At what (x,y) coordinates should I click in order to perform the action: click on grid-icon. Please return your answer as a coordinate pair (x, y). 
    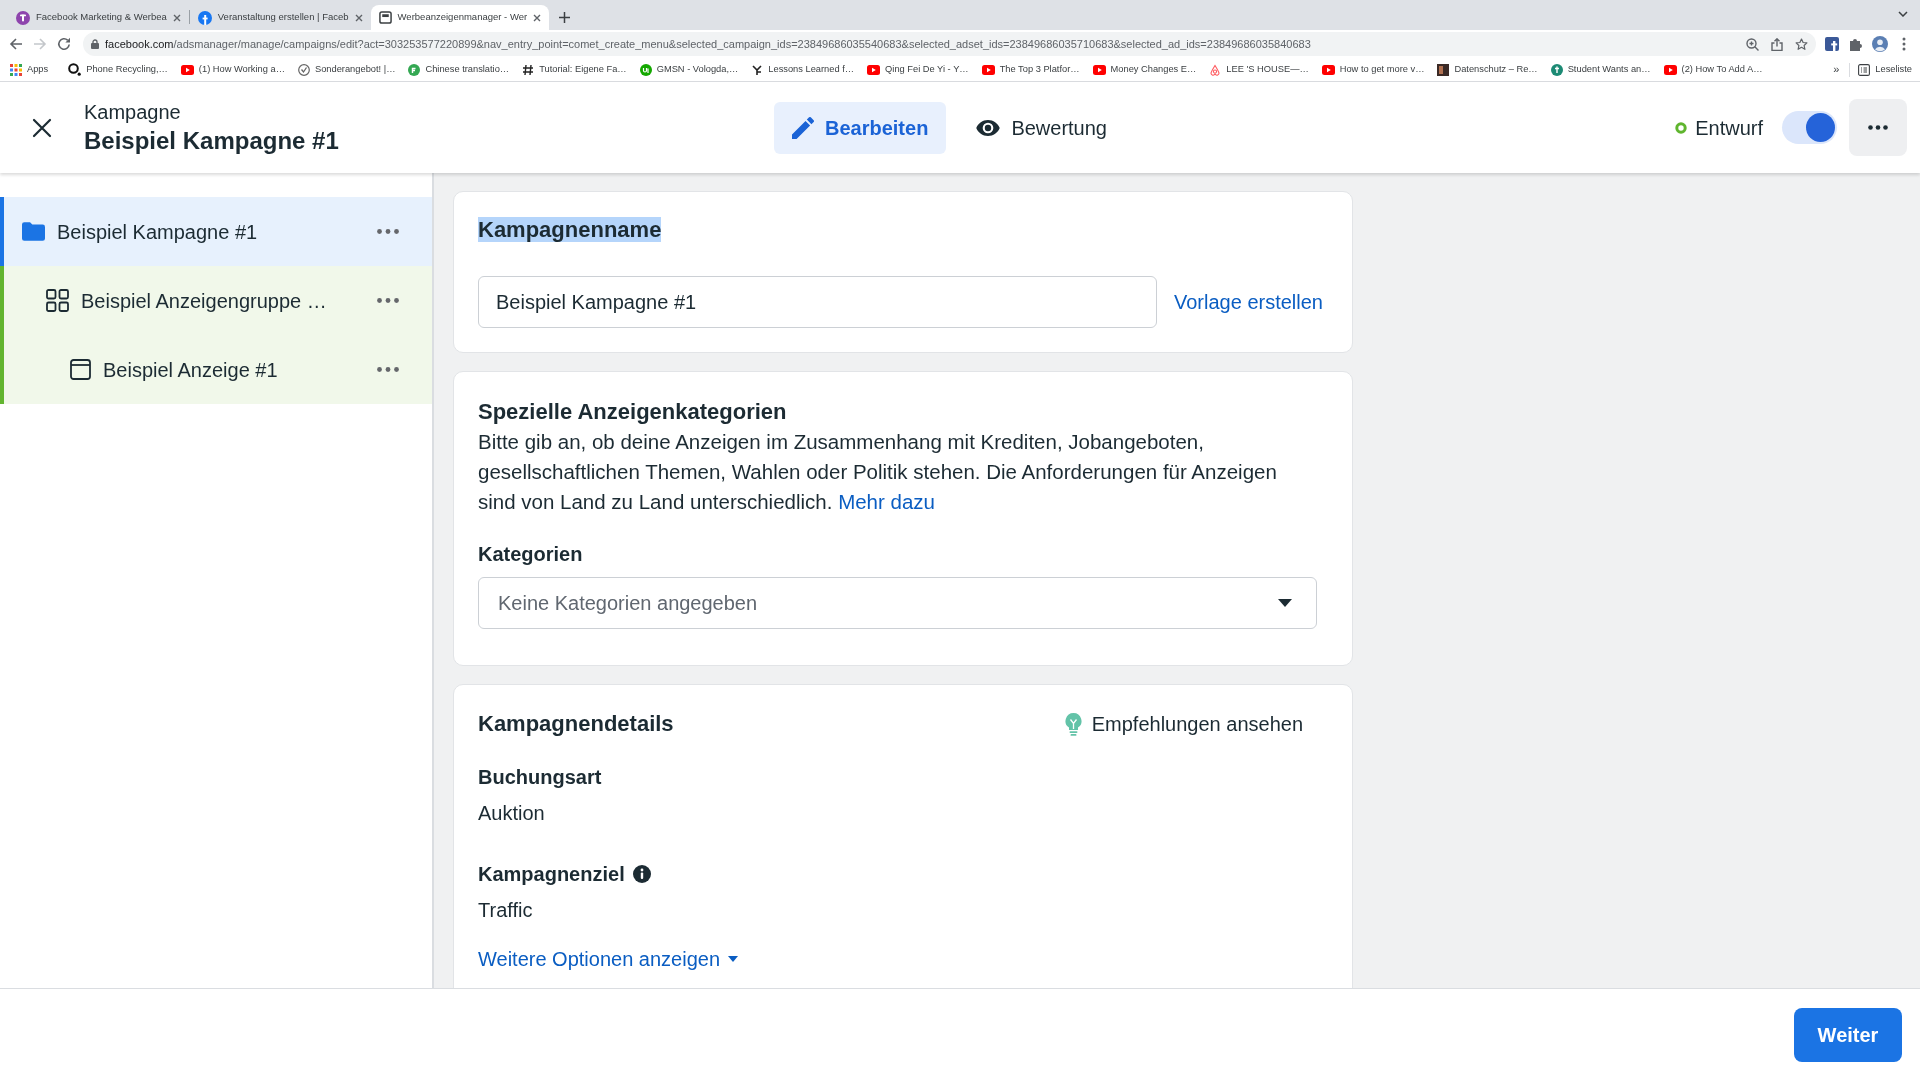
    Looking at the image, I should click on (57, 300).